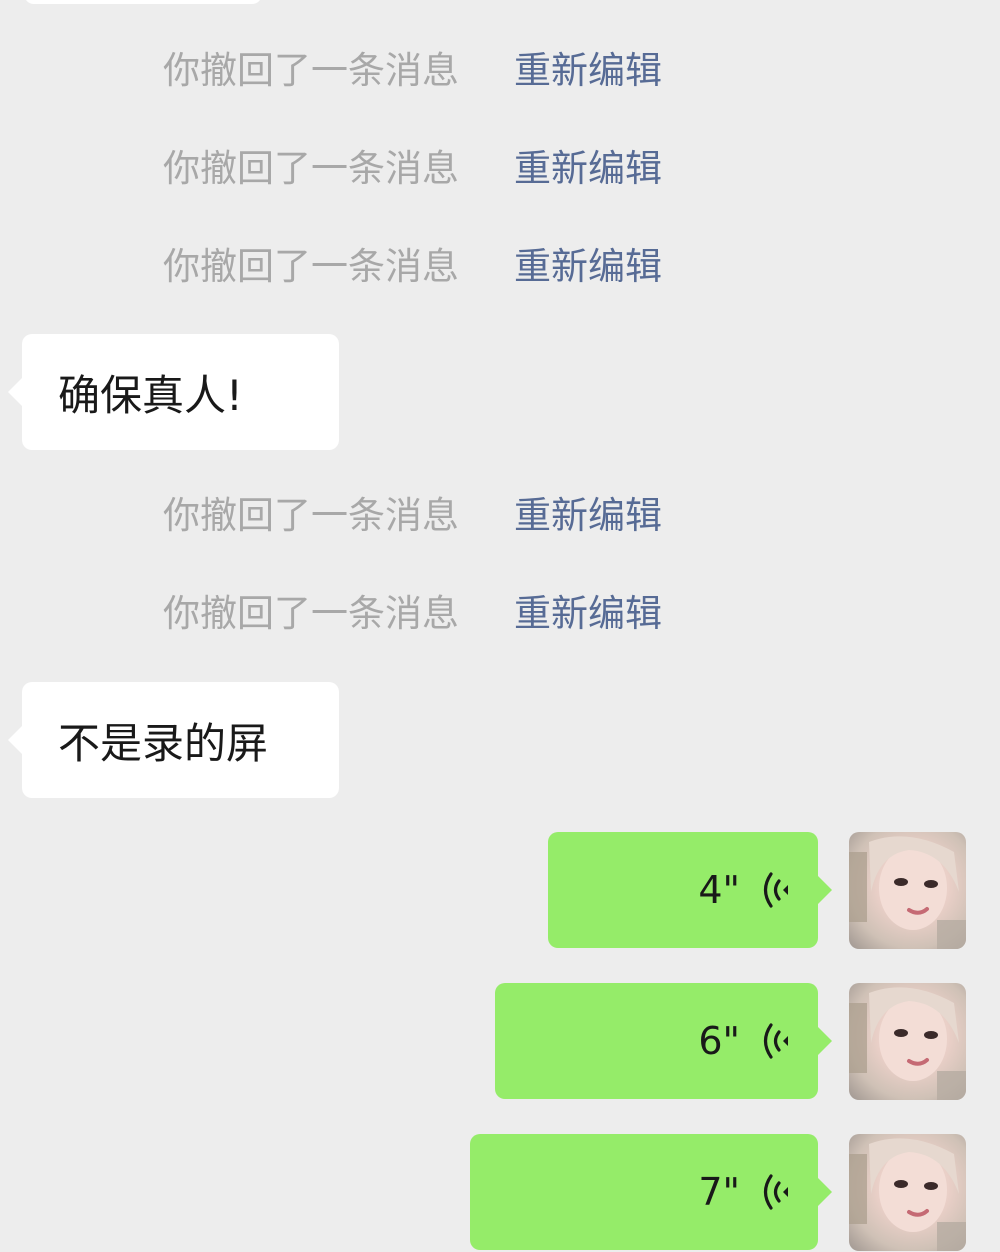 The width and height of the screenshot is (1000, 1252). Describe the element at coordinates (651, 1192) in the screenshot. I see `voice-bubble: 7"` at that location.